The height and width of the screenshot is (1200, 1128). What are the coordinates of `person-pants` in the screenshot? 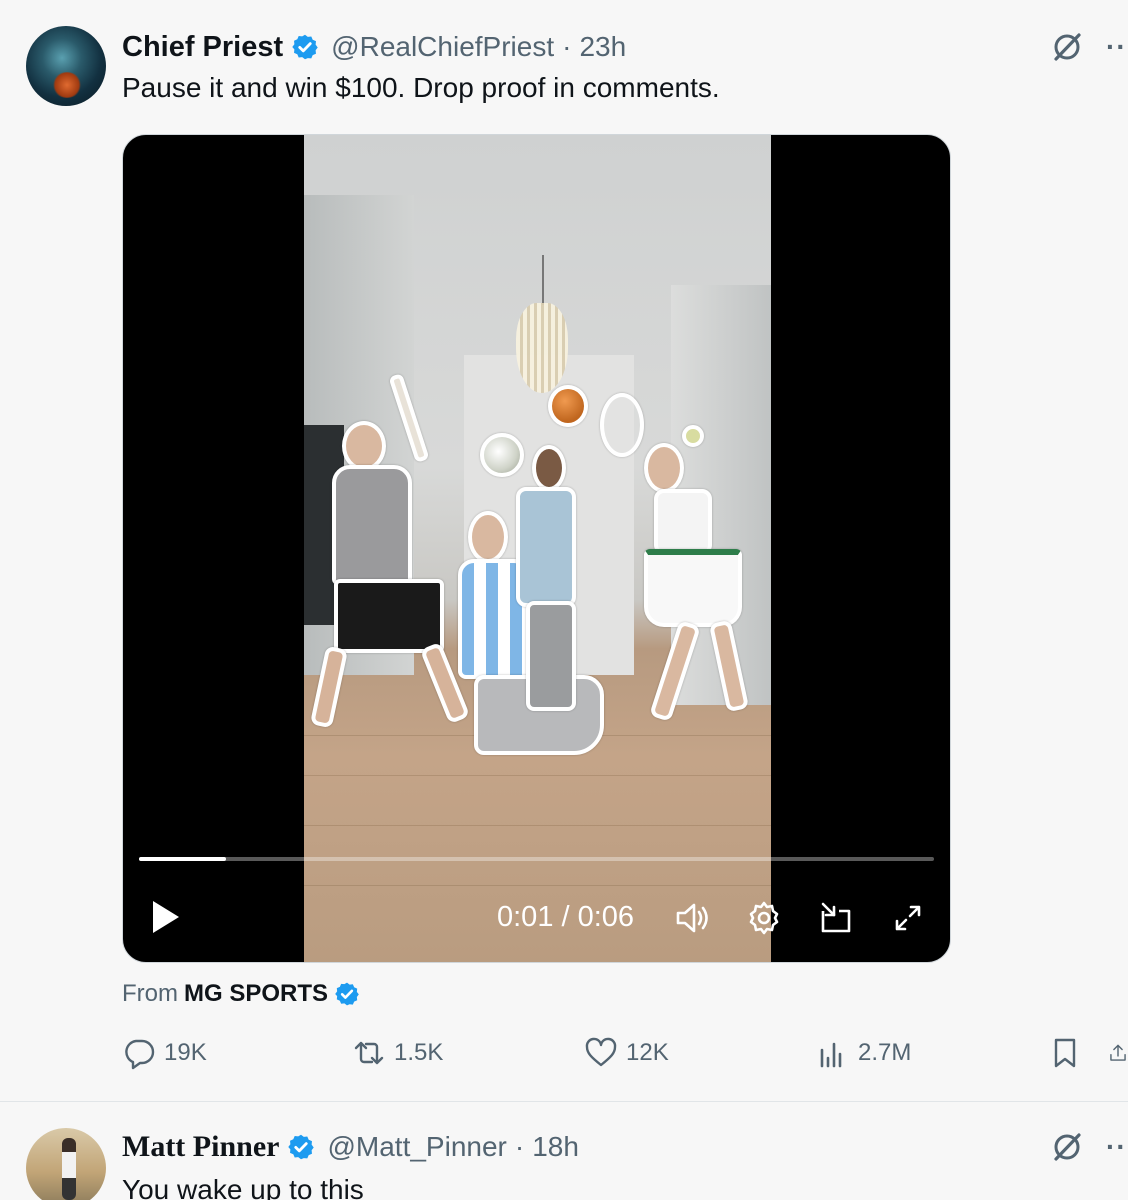 It's located at (551, 656).